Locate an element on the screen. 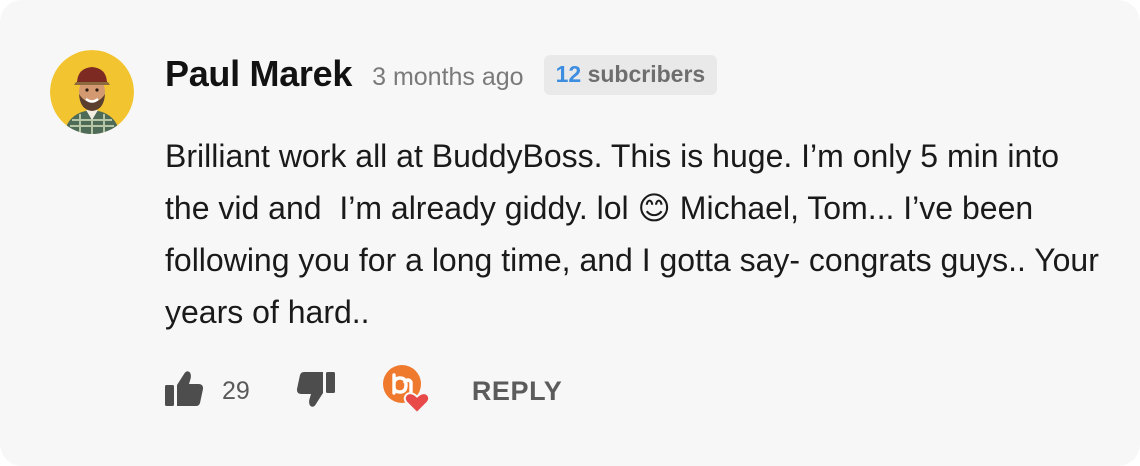 The image size is (1140, 466). dislike-button is located at coordinates (316, 391).